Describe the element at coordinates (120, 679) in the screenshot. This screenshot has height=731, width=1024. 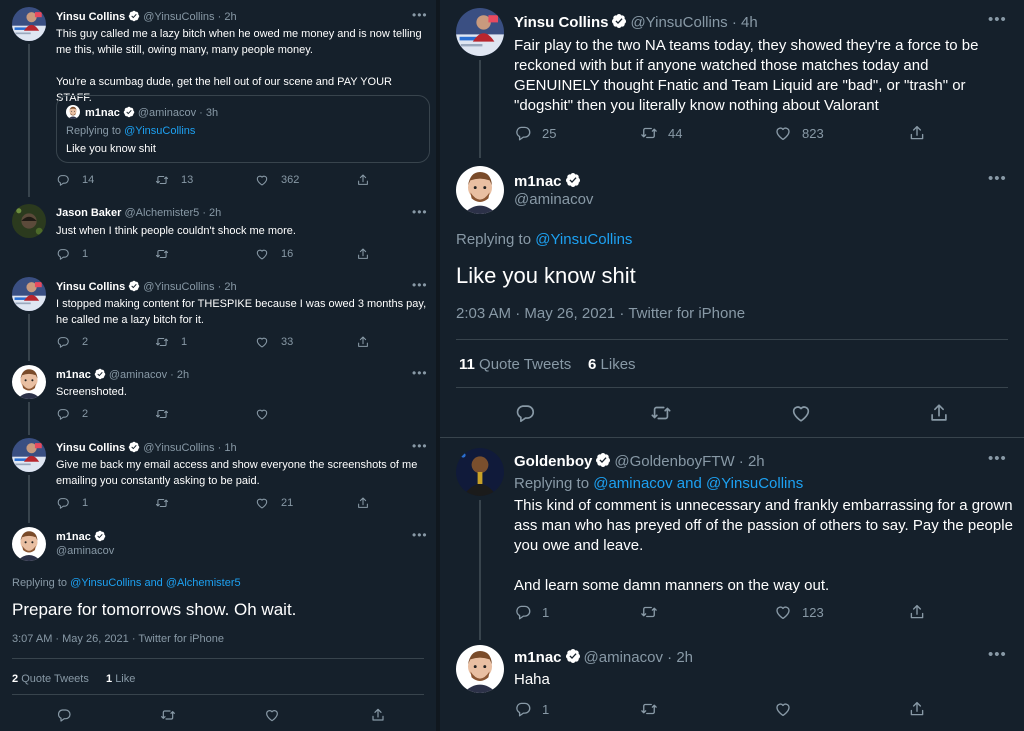
I see `likes-stat: 1 Like` at that location.